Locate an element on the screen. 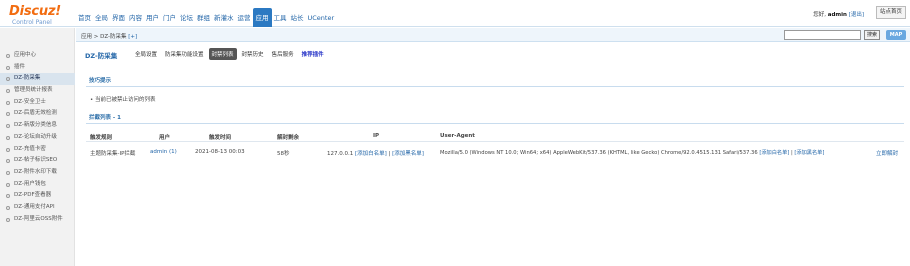 Image resolution: width=910 pixels, height=266 pixels. sidebar-item-label: DZ-附件水印下载 is located at coordinates (35, 171).